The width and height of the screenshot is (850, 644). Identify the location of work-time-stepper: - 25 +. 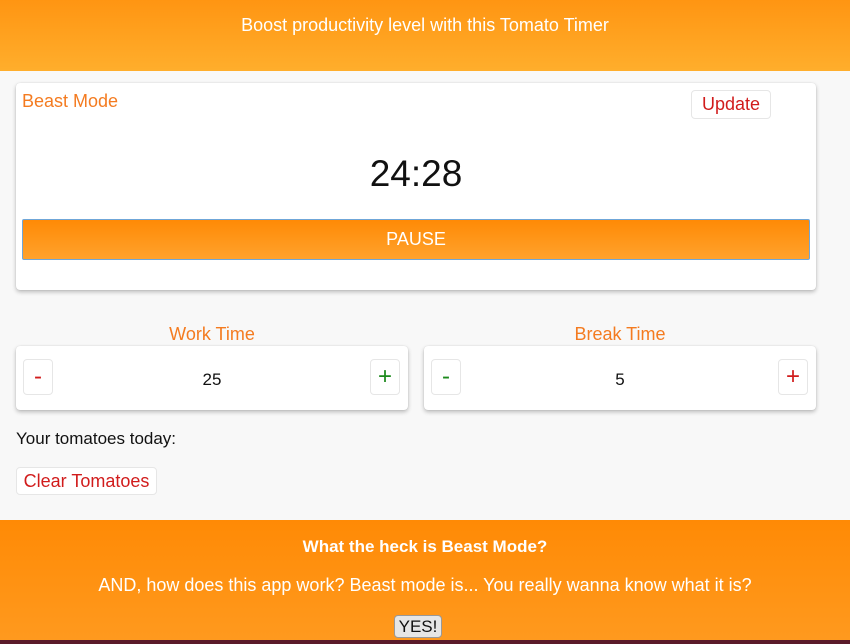
(212, 378).